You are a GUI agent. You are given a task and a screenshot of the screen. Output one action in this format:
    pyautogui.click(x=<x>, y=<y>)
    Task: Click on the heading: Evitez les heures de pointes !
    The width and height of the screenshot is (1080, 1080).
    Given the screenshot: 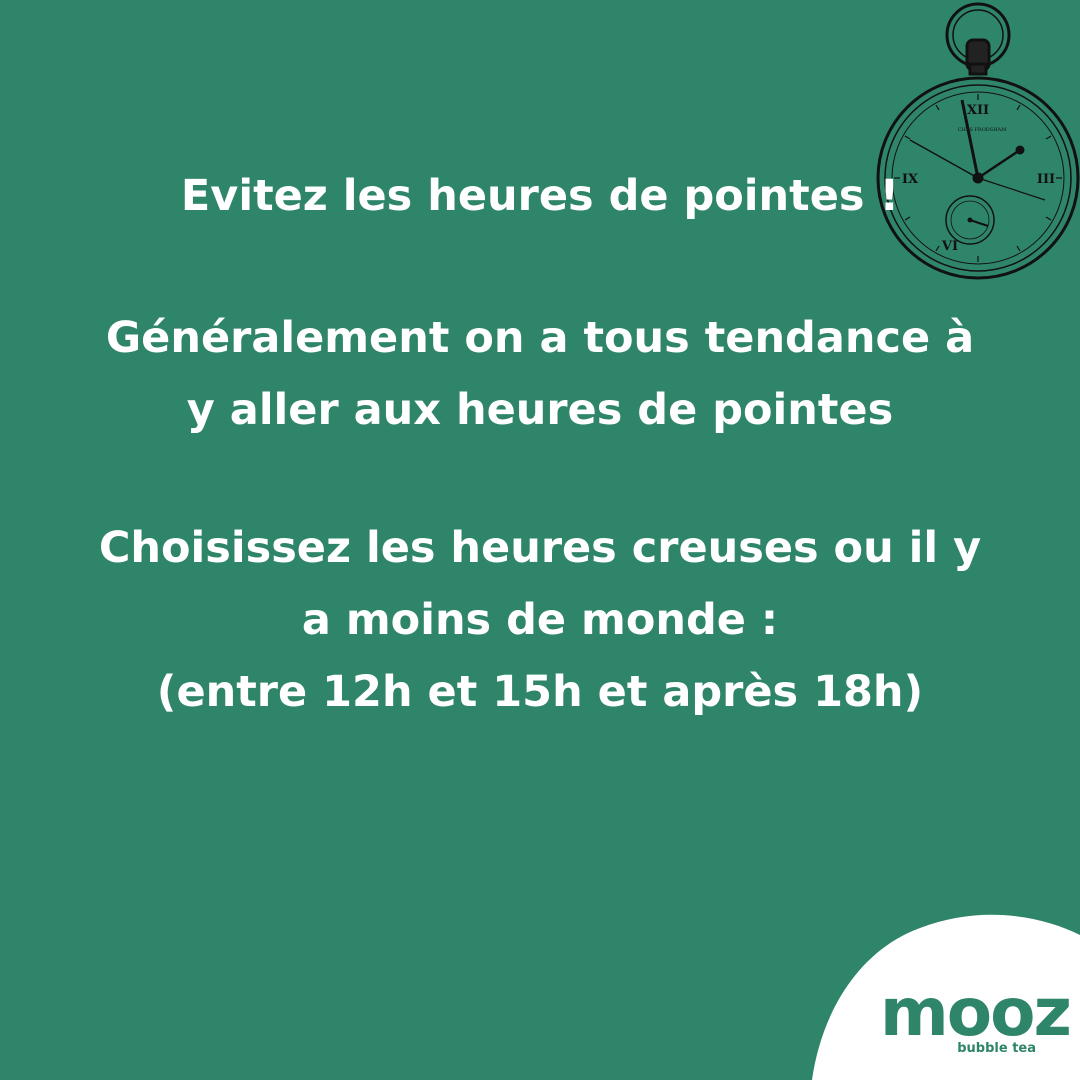 What is the action you would take?
    pyautogui.click(x=540, y=196)
    